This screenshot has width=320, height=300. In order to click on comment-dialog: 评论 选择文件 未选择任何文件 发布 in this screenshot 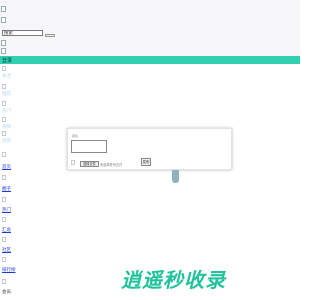, I will do `click(149, 149)`.